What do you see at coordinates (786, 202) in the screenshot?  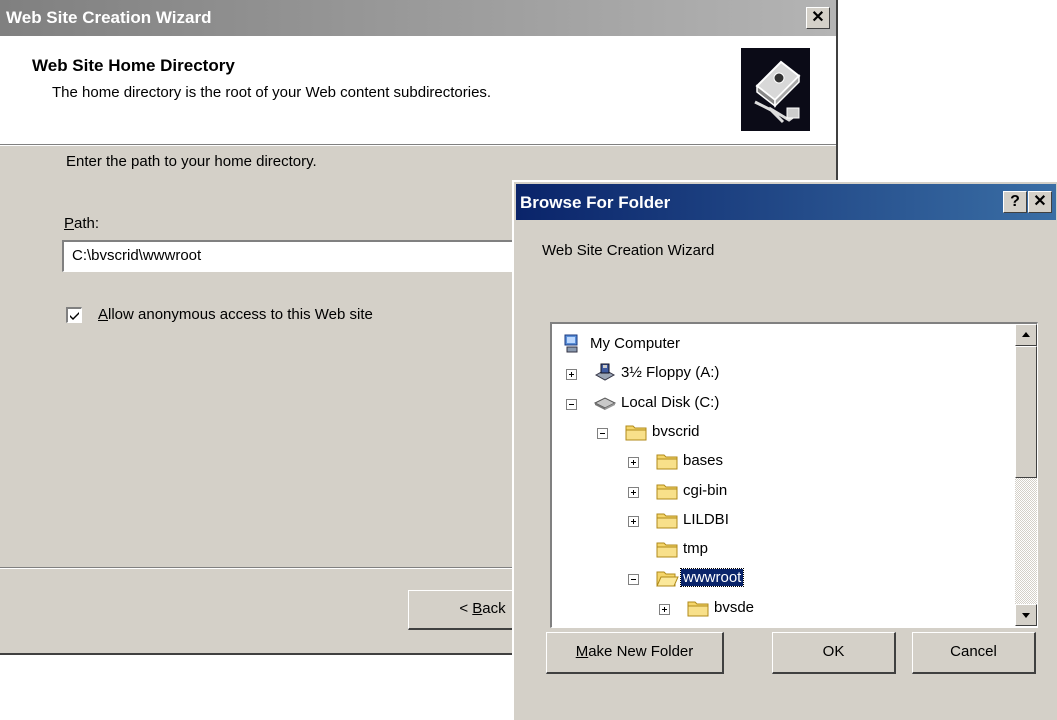 I see `browse-title-bar: Browse For Folder ? ✕` at bounding box center [786, 202].